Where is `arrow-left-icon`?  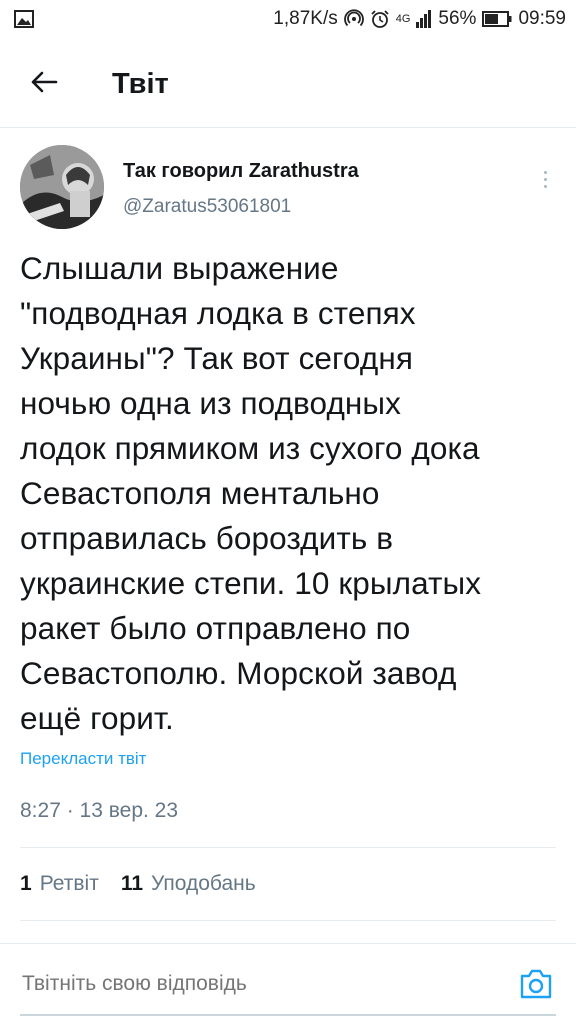 arrow-left-icon is located at coordinates (44, 84).